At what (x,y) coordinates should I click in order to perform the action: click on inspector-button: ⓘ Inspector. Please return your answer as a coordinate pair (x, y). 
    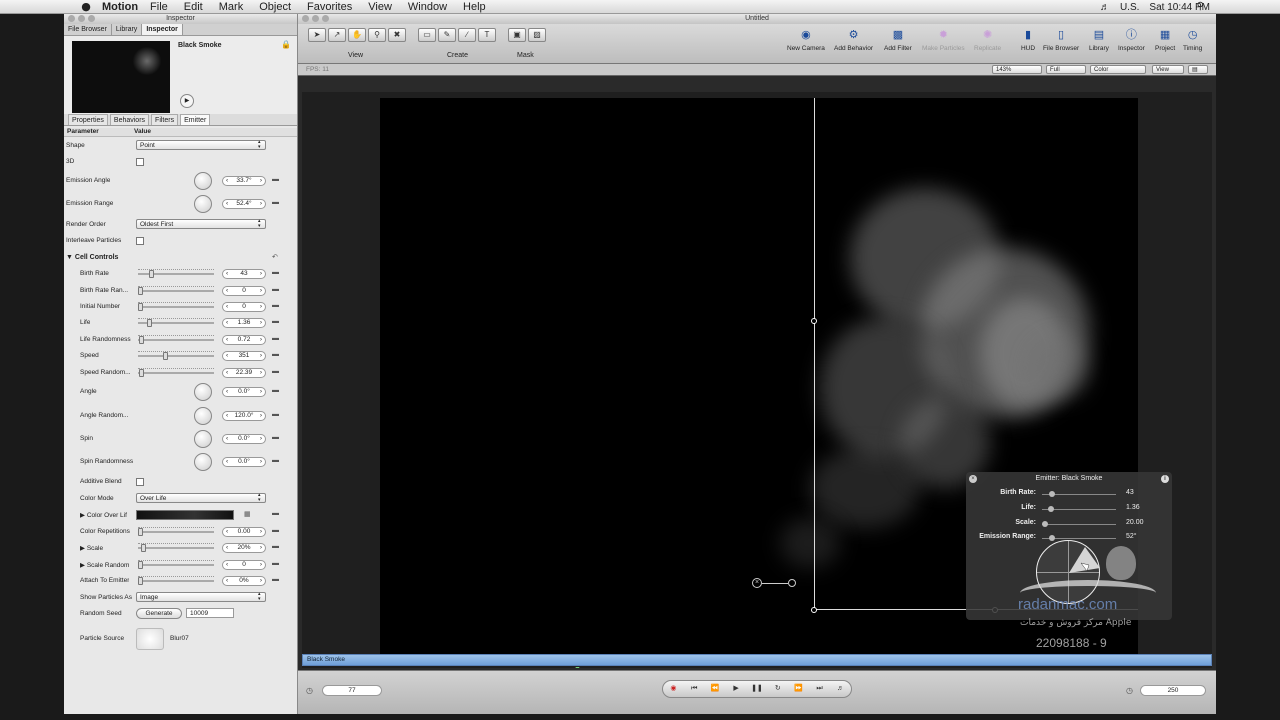
    Looking at the image, I should click on (1131, 40).